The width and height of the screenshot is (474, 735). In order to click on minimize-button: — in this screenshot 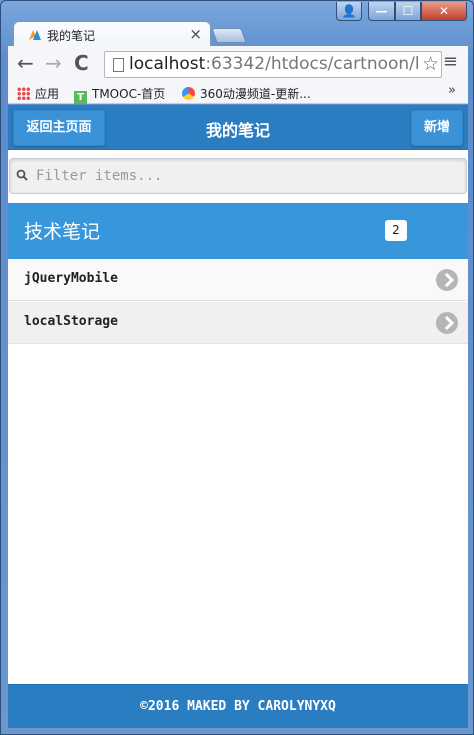, I will do `click(381, 11)`.